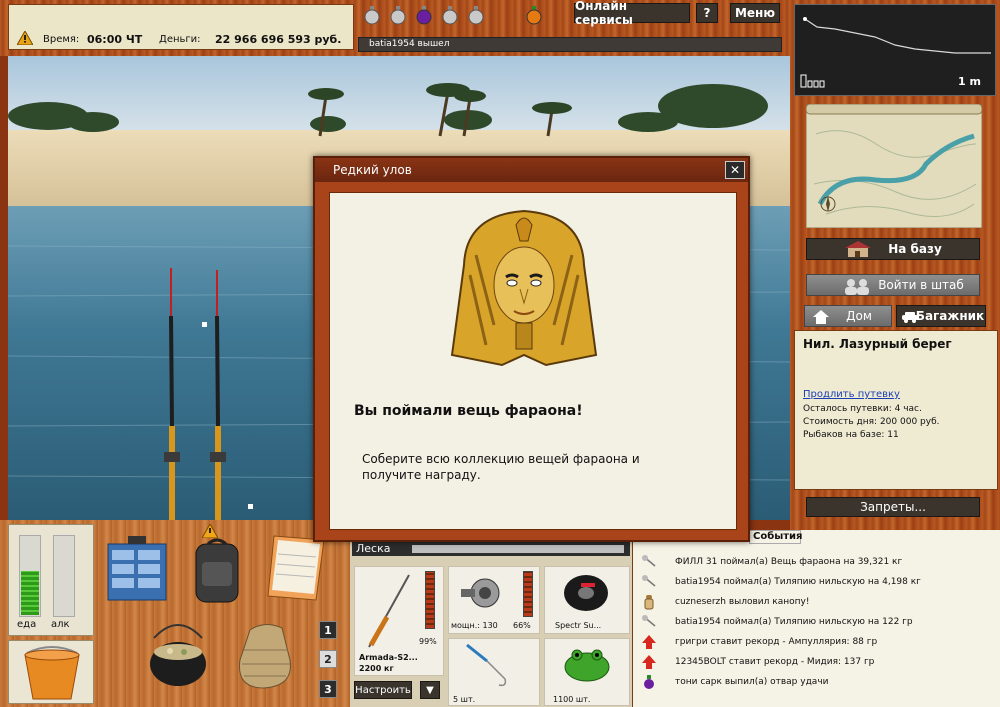 Image resolution: width=1000 pixels, height=707 pixels. Describe the element at coordinates (572, 699) in the screenshot. I see `bait-count: 1100 шт.` at that location.